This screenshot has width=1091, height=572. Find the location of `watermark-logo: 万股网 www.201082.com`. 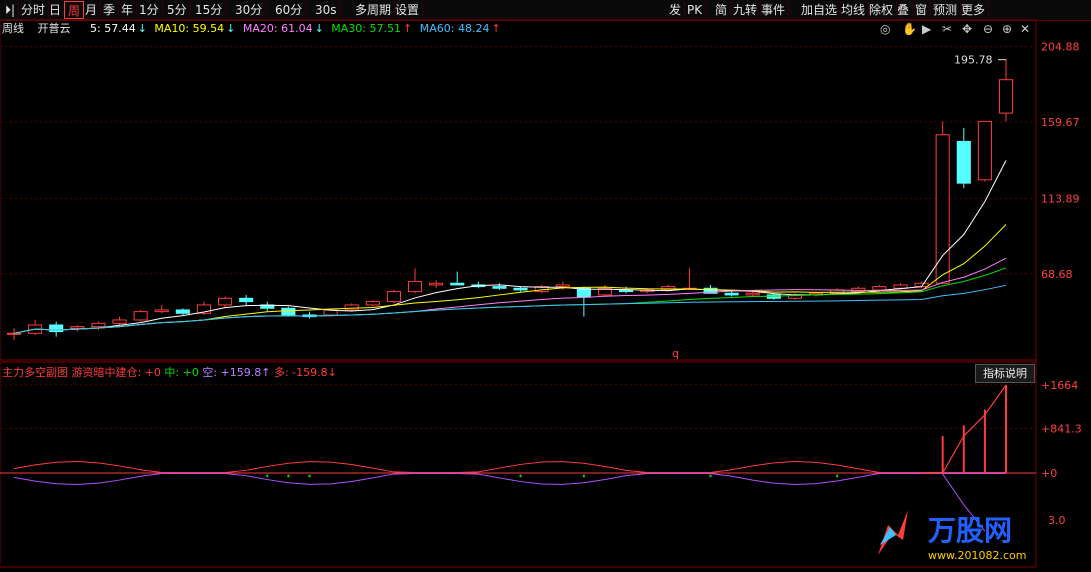

watermark-logo: 万股网 www.201082.com is located at coordinates (968, 535).